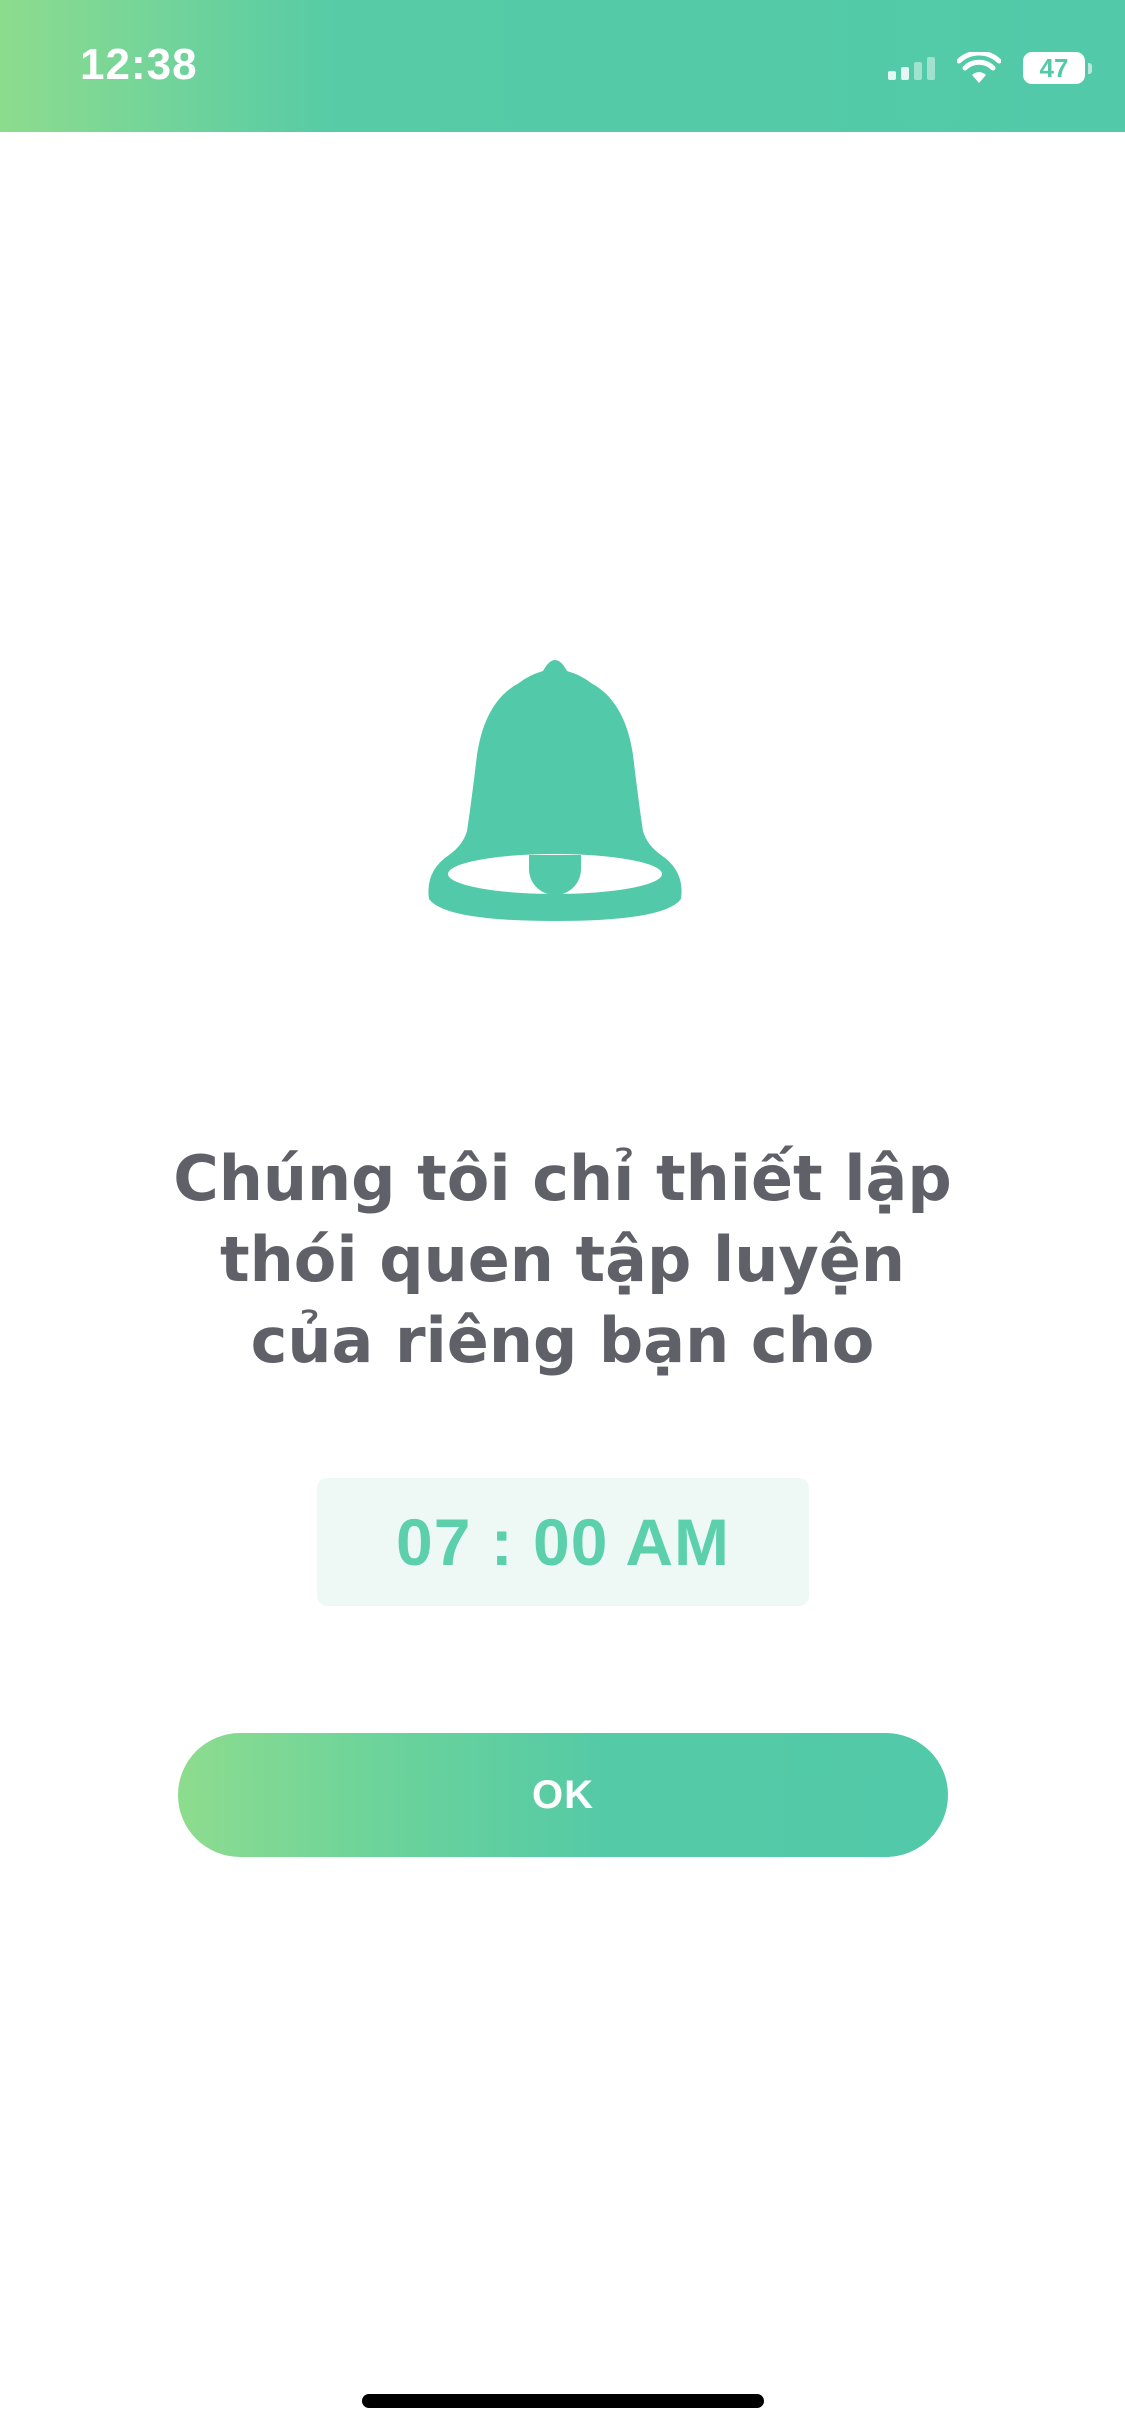 The image size is (1125, 2436). I want to click on cellular-signal-icon, so click(911, 68).